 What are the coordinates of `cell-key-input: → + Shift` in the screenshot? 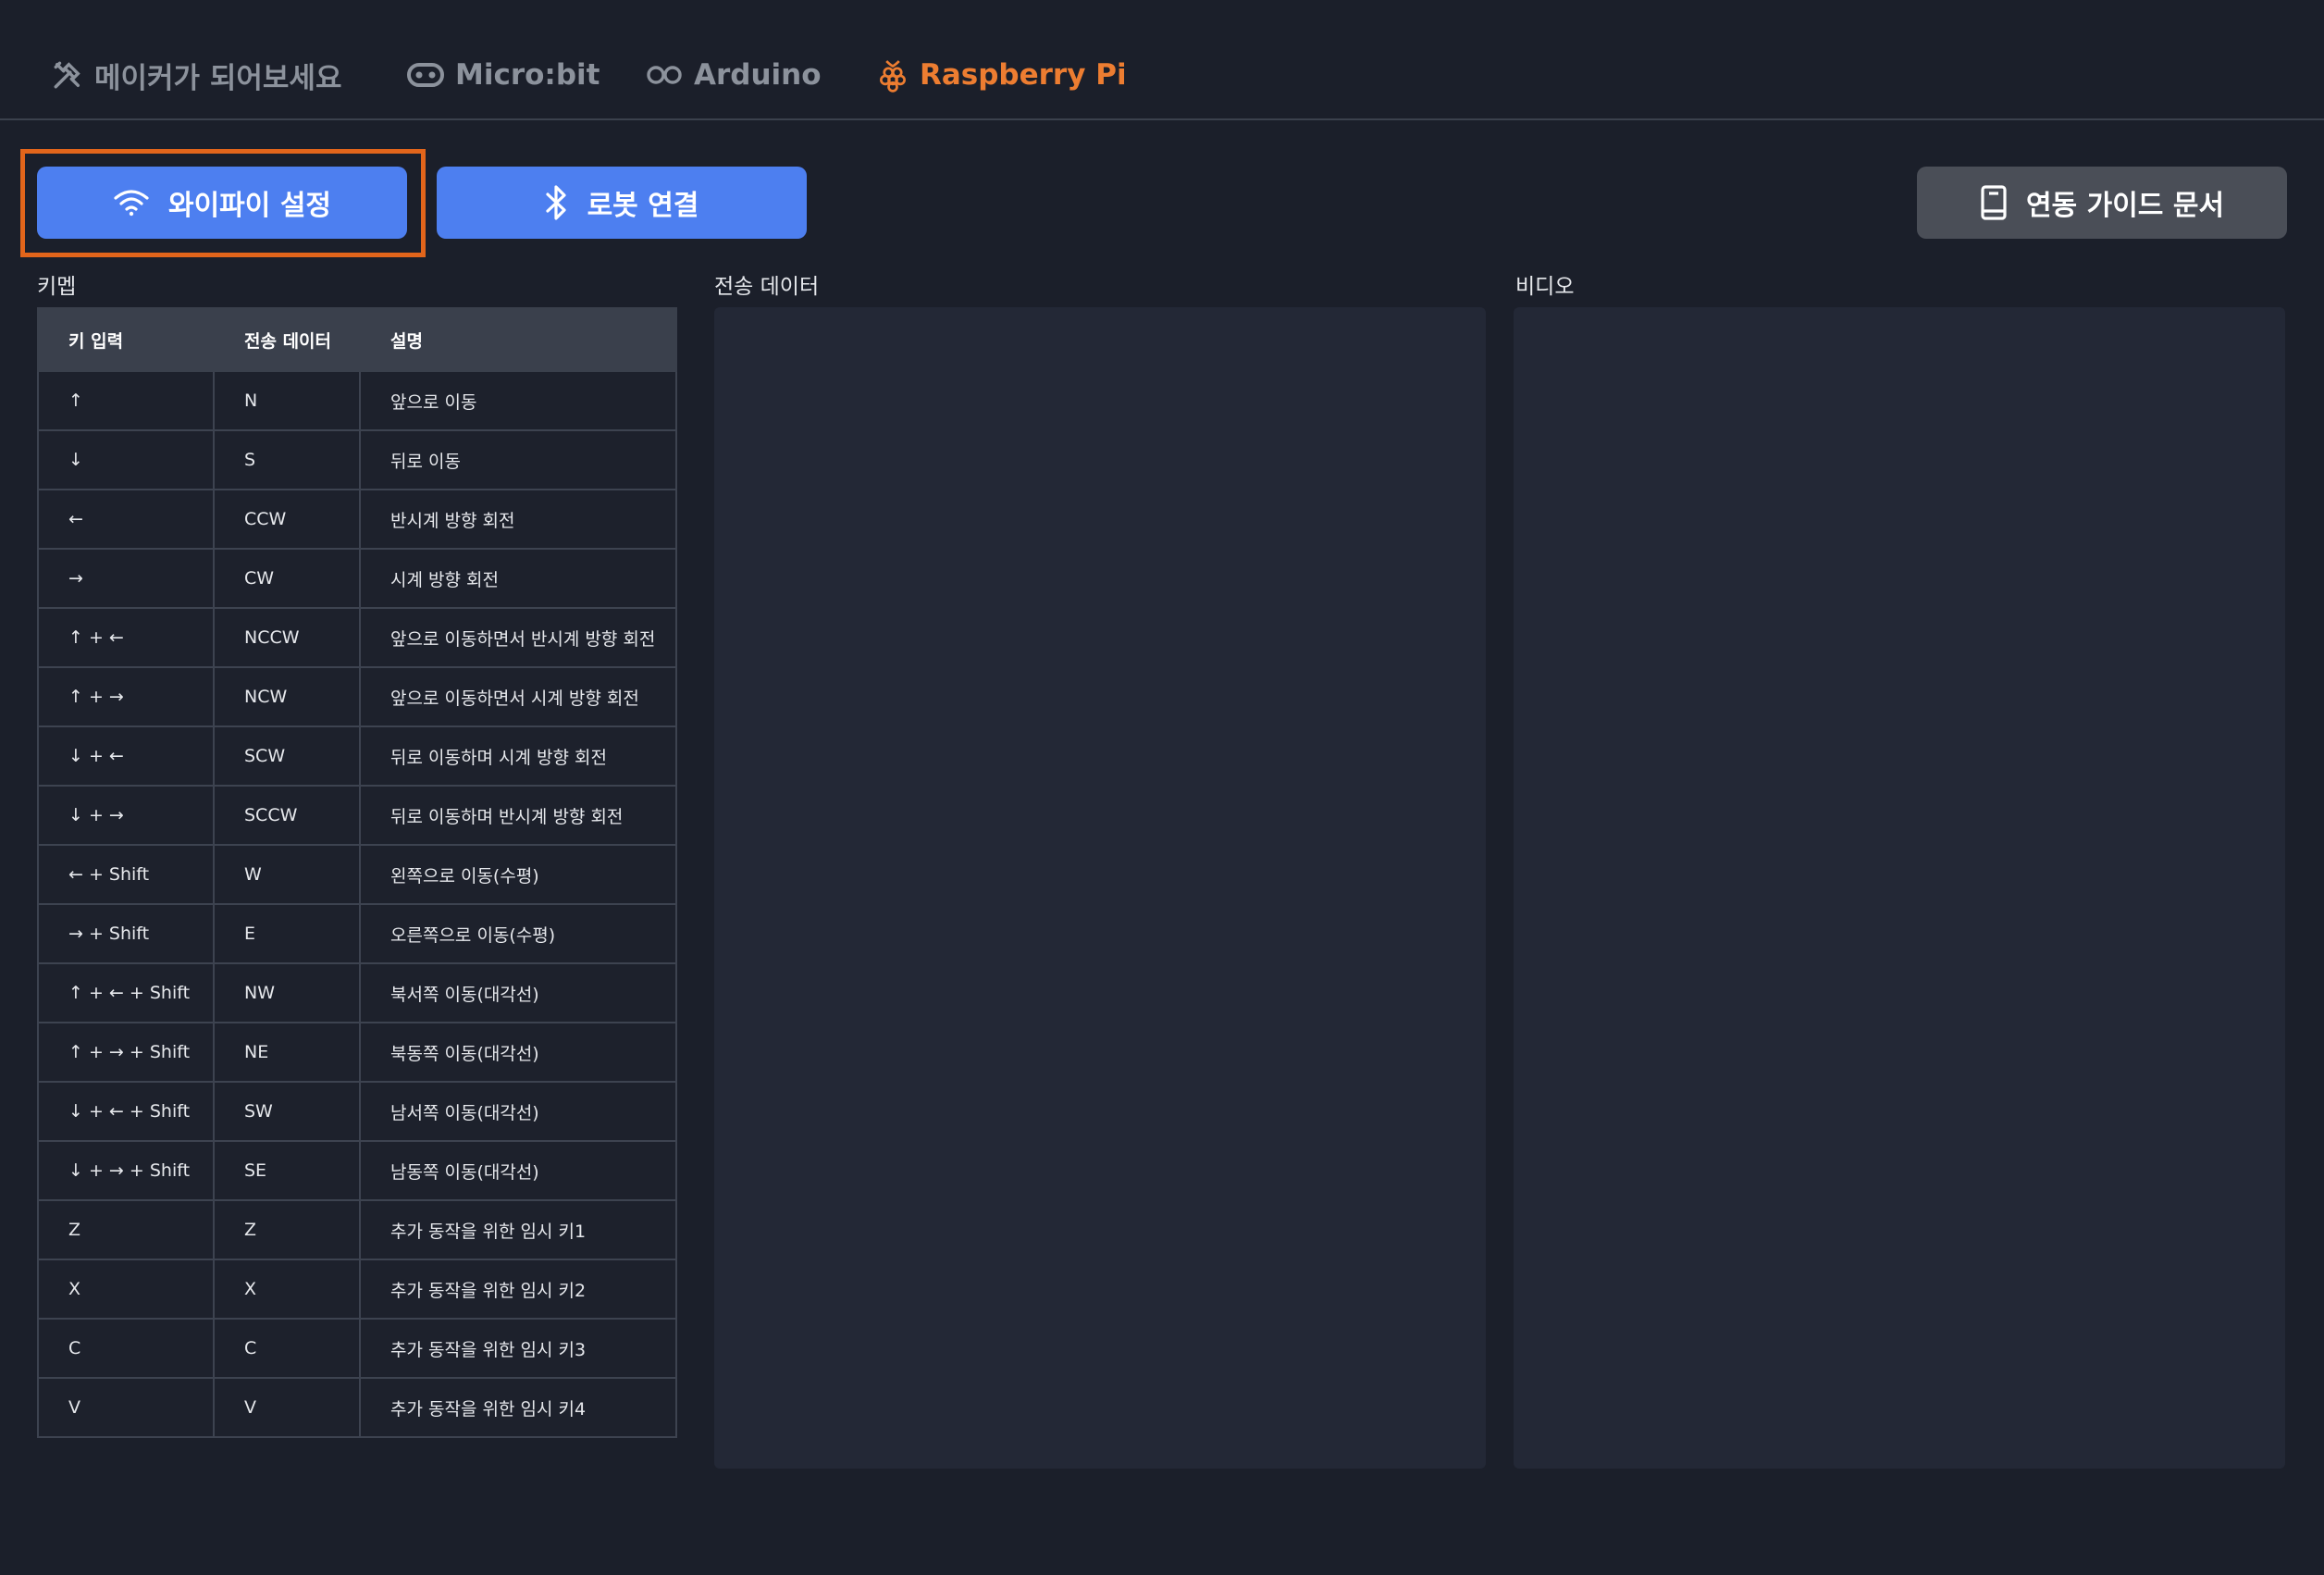 It's located at (126, 933).